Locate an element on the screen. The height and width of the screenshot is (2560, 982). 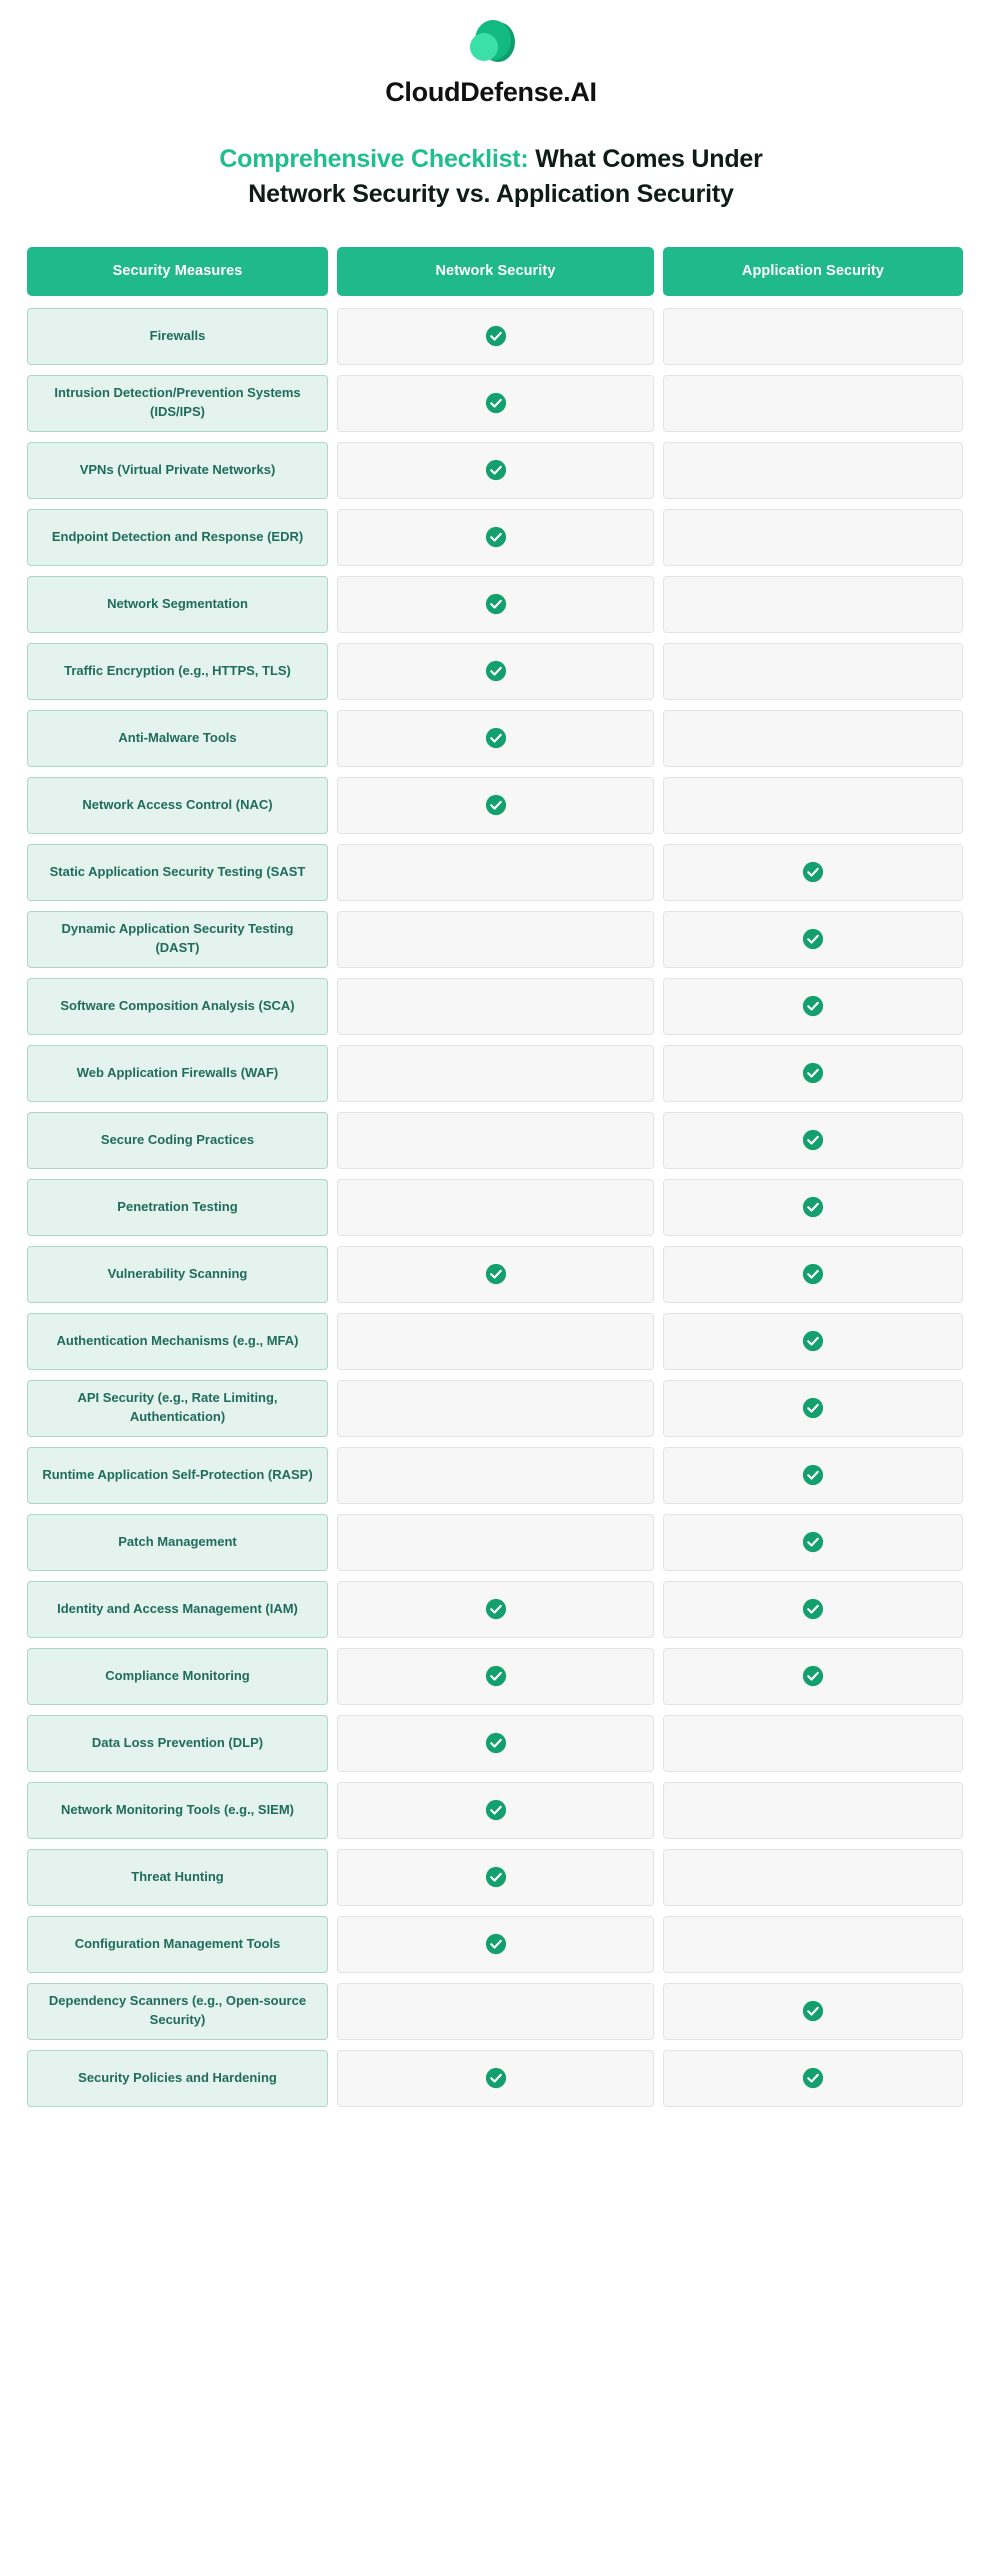
table-row: VPNs (Virtual Private Networks) is located at coordinates (495, 470).